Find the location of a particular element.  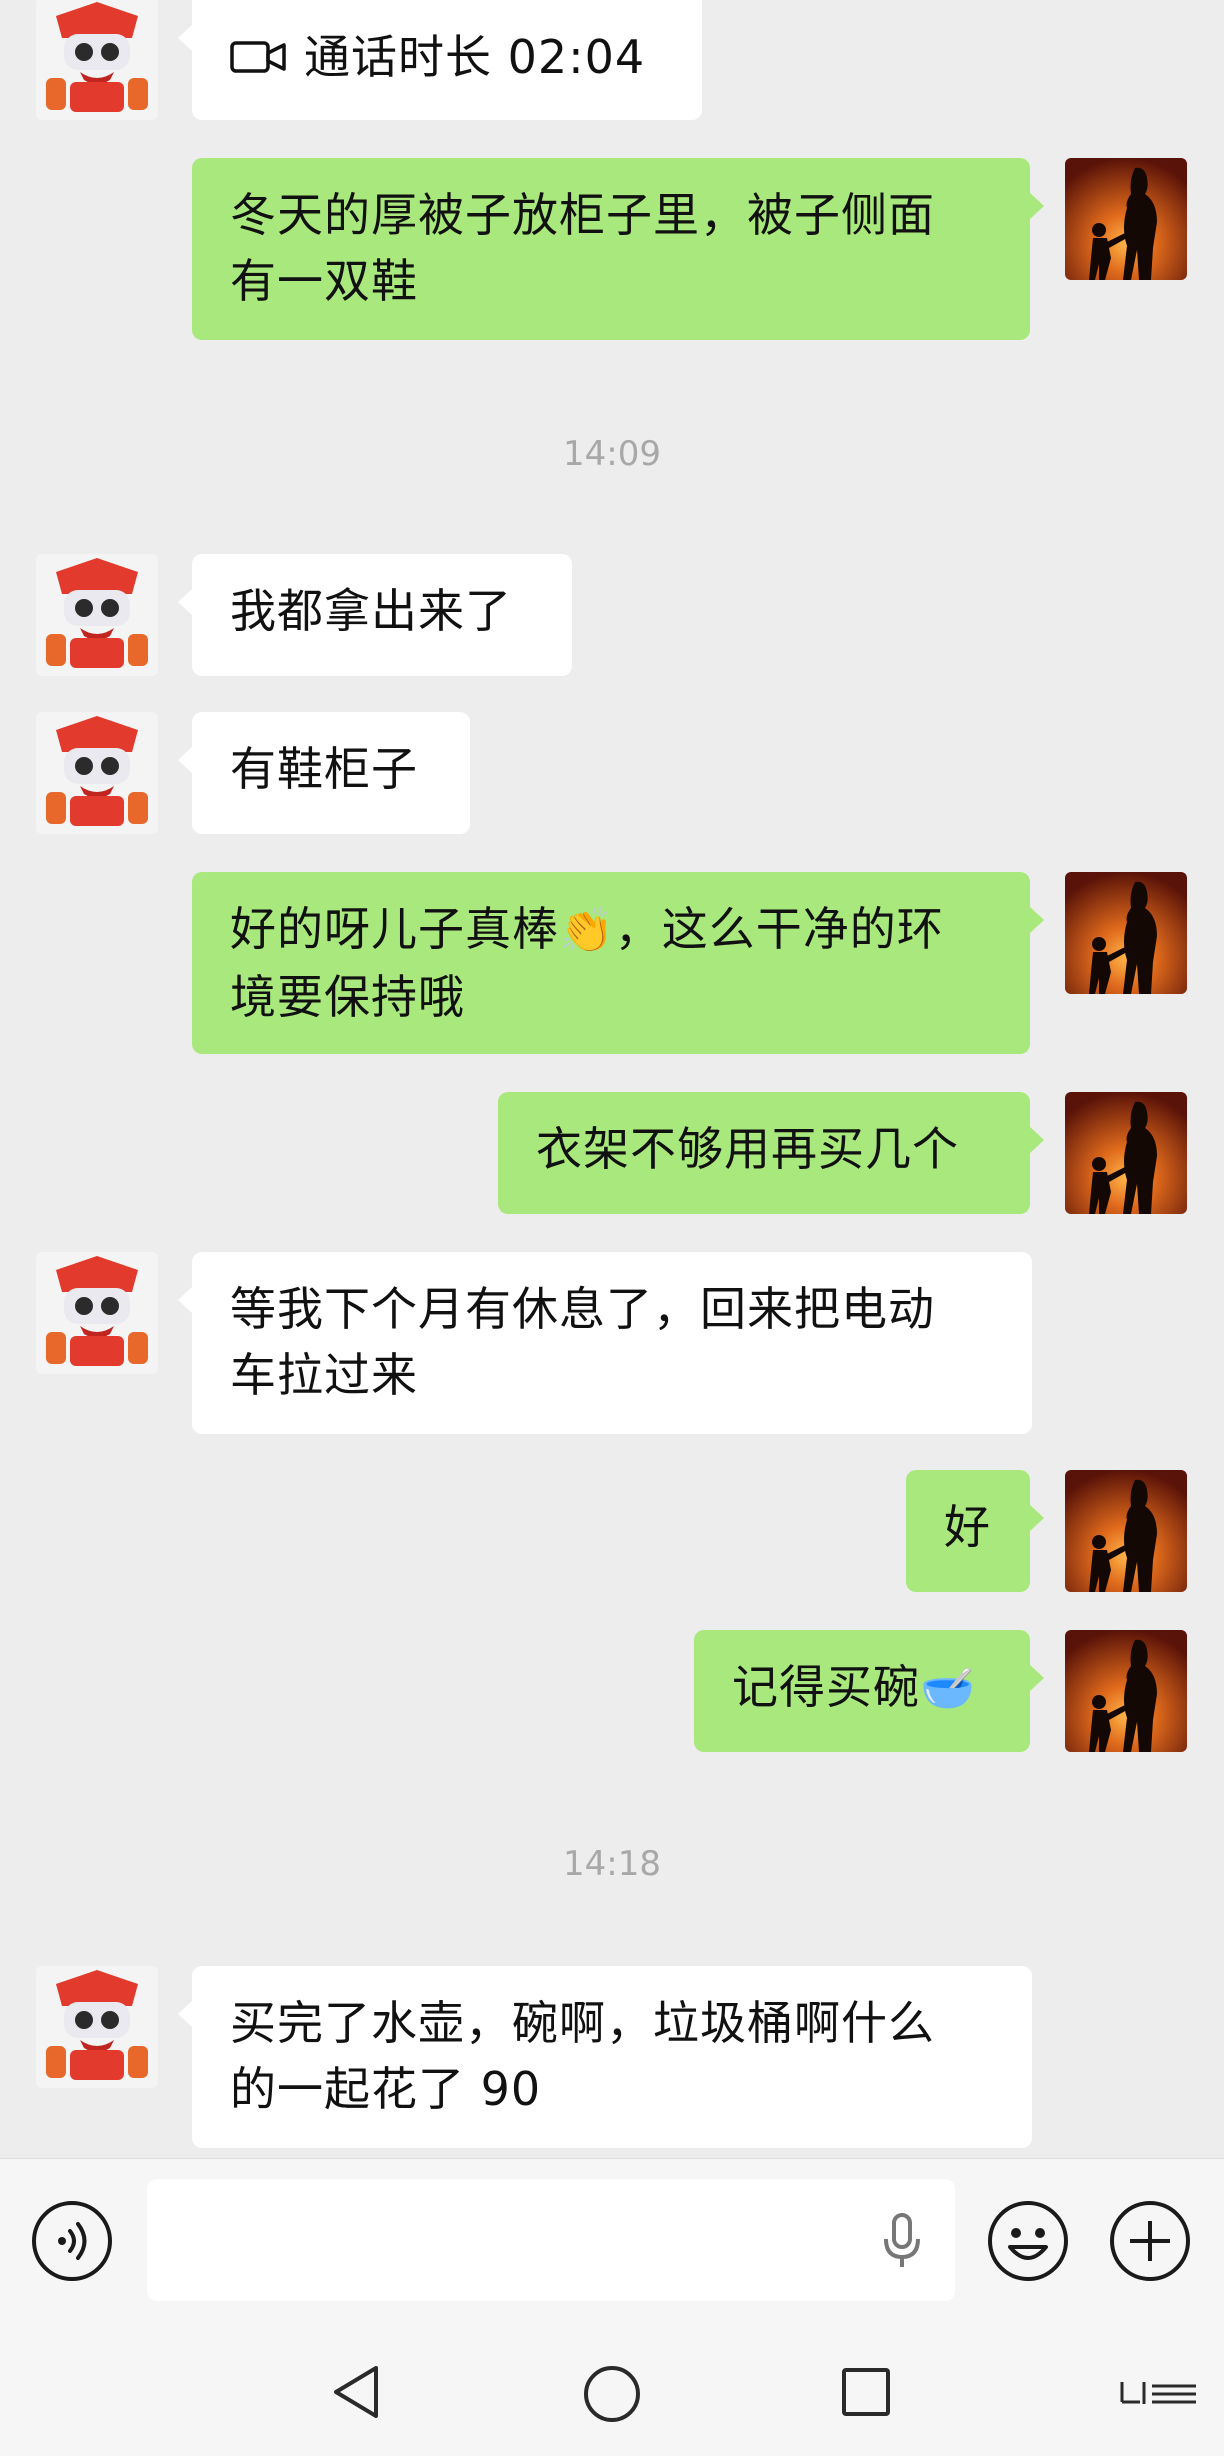

incoming-message-bubble: 等我下个月有休息了，回来把电动 车拉过来 is located at coordinates (605, 1343).